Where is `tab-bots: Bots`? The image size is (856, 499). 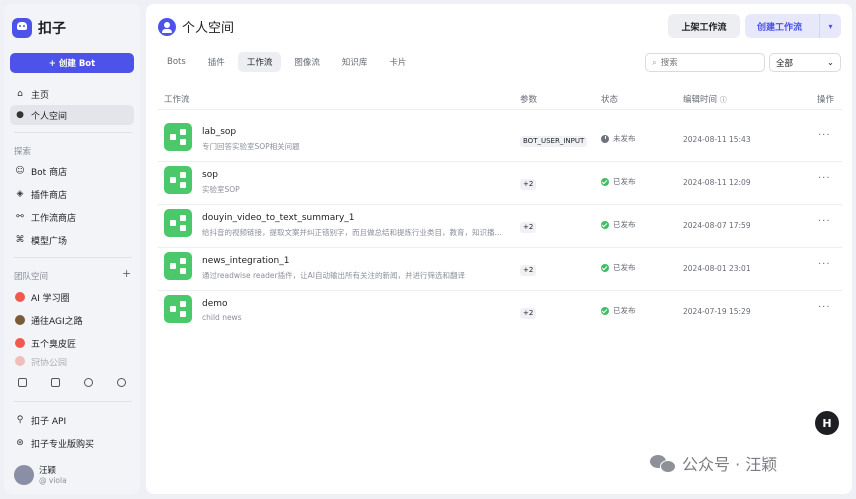 tab-bots: Bots is located at coordinates (176, 62).